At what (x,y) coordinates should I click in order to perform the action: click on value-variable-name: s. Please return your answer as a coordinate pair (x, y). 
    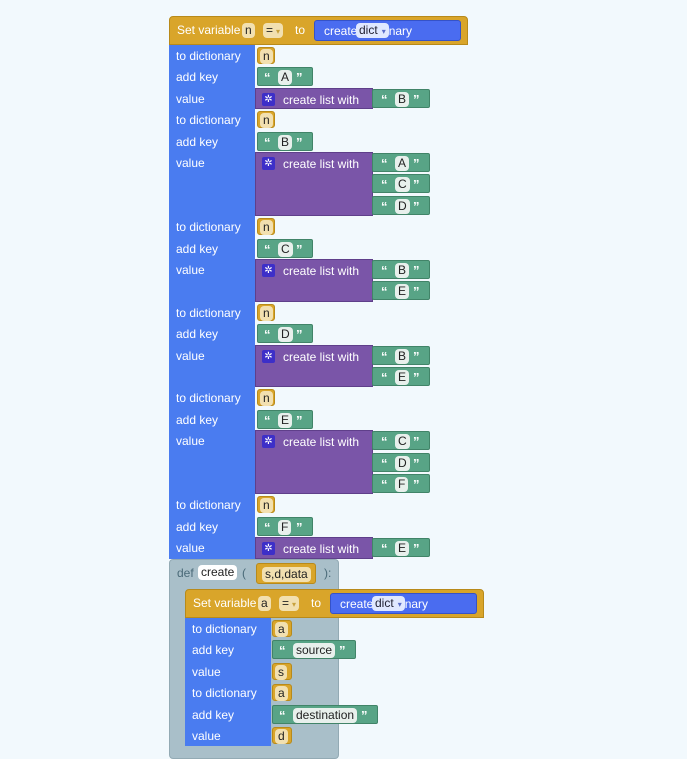
    Looking at the image, I should click on (281, 672).